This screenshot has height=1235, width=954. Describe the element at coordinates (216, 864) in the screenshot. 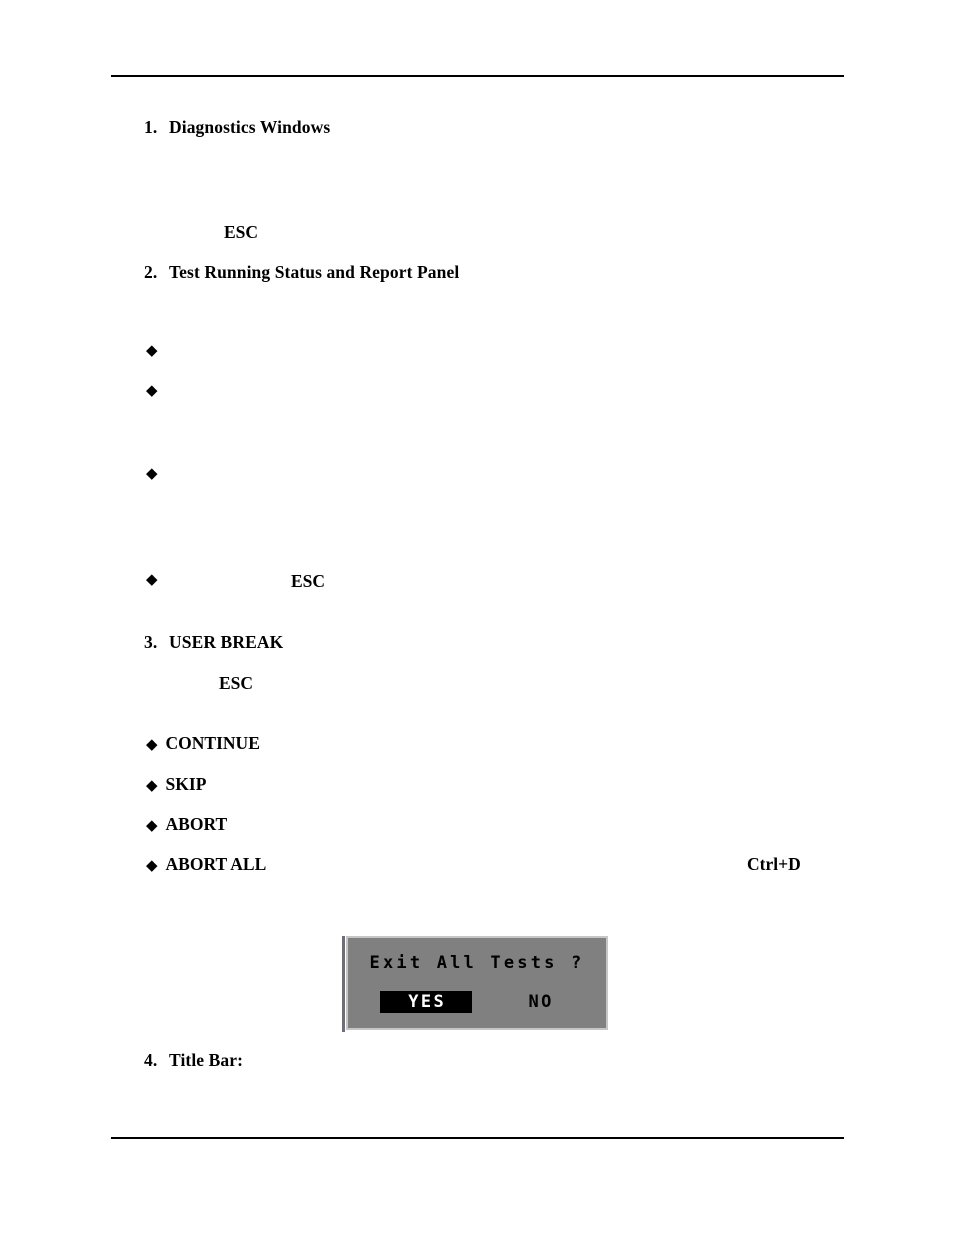

I see `list-item-label: ABORT ALL` at that location.